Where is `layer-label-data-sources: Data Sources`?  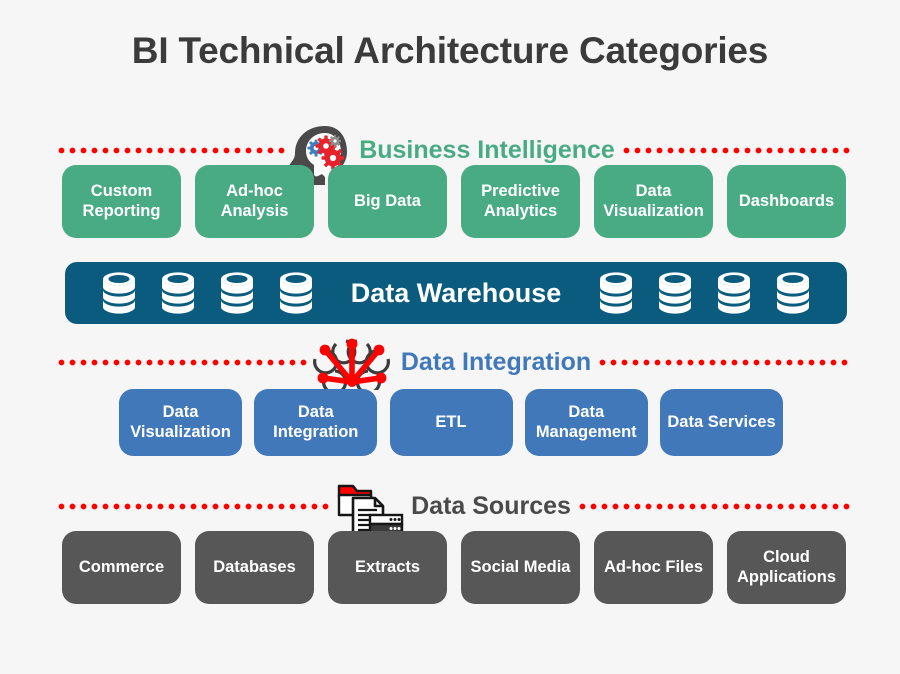 layer-label-data-sources: Data Sources is located at coordinates (491, 505).